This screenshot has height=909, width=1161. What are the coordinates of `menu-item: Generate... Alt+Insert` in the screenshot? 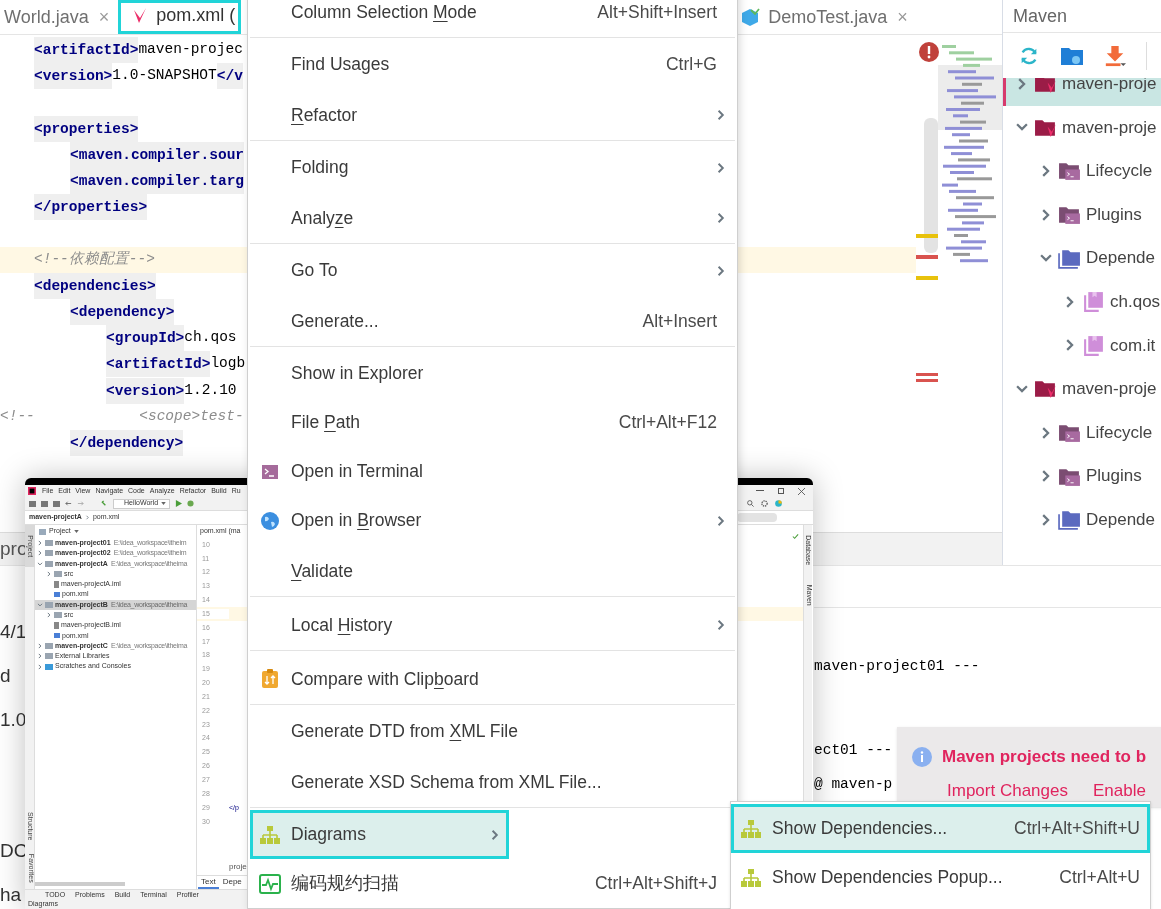 It's located at (492, 321).